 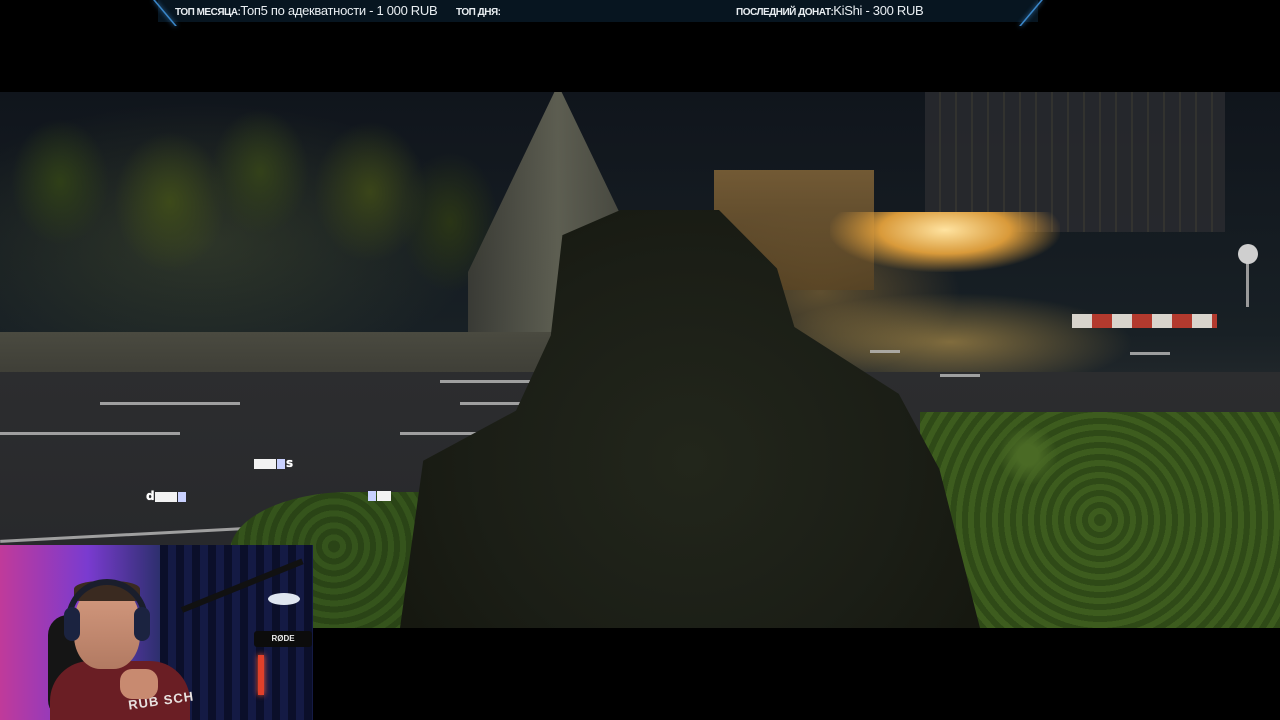 I want to click on subtitle-text: d, so click(x=150, y=496).